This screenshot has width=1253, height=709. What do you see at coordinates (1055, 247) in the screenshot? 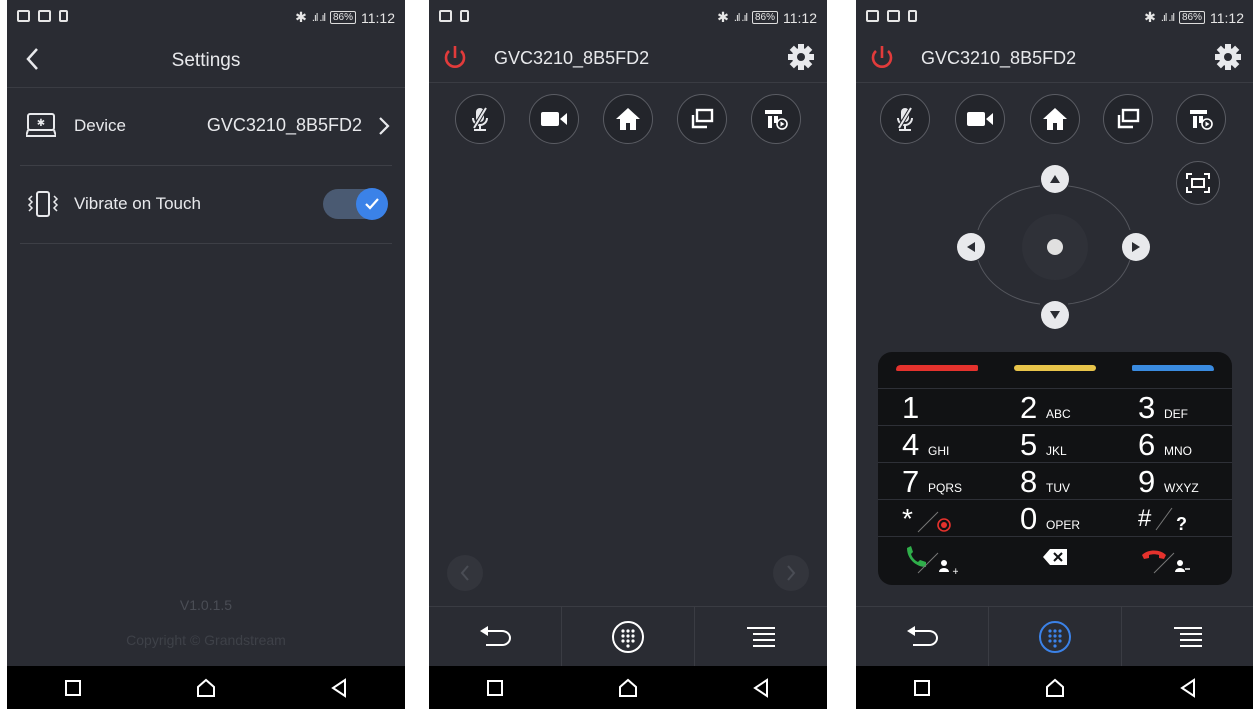
I see `ok-button` at bounding box center [1055, 247].